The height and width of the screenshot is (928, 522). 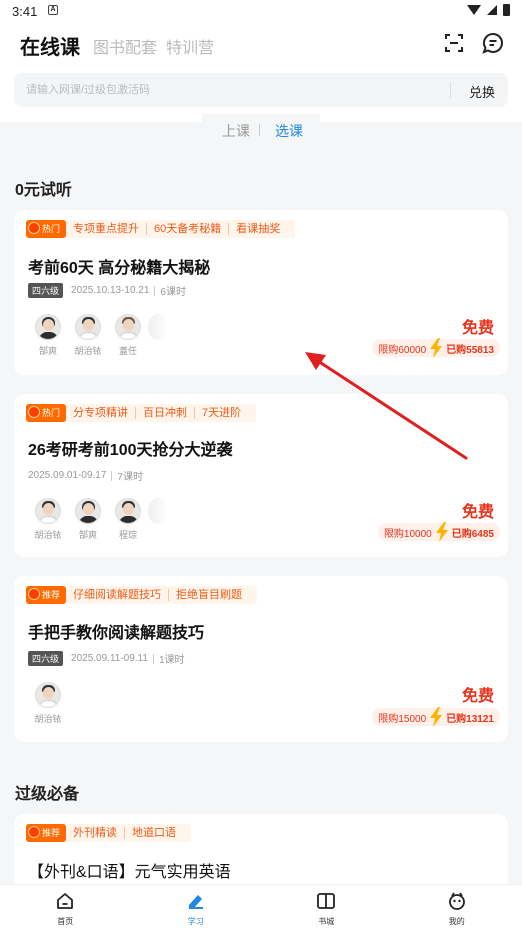 I want to click on course-title: 【外刊&口语】元气实用英语, so click(x=129, y=872).